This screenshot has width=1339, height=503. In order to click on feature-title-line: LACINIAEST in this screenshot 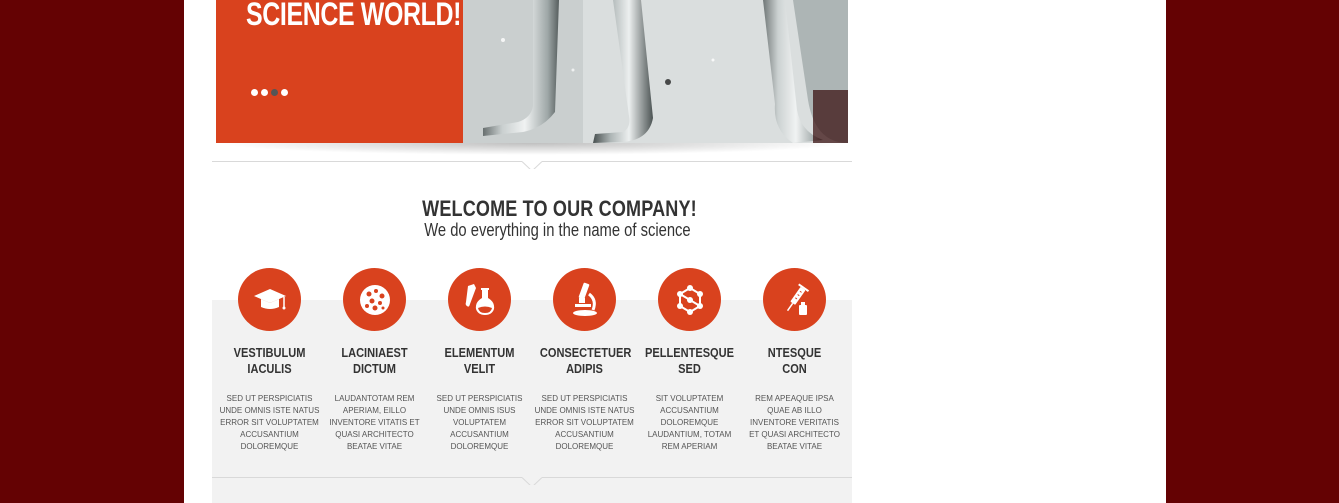, I will do `click(374, 352)`.